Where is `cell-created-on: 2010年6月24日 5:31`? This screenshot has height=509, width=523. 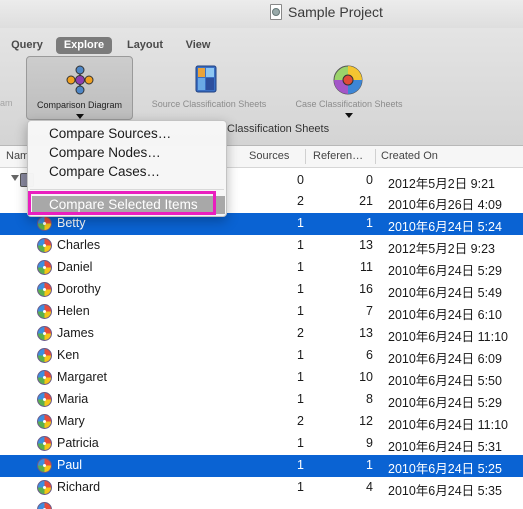 cell-created-on: 2010年6月24日 5:31 is located at coordinates (445, 447).